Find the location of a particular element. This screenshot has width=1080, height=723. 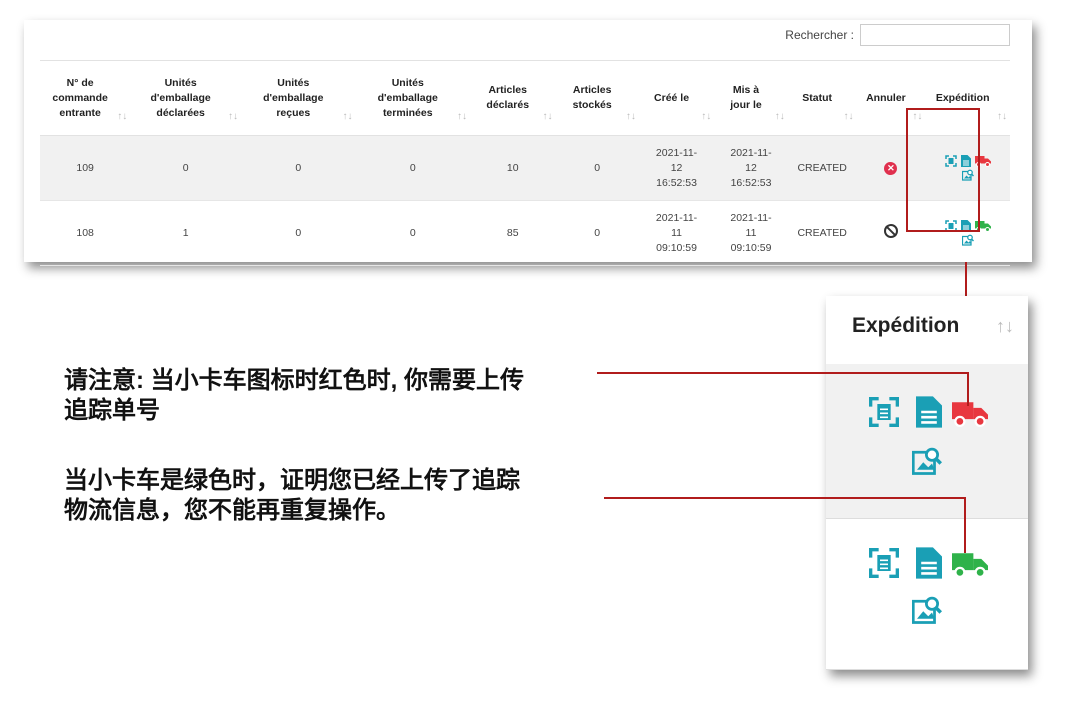

zoom-row-red is located at coordinates (927, 441).